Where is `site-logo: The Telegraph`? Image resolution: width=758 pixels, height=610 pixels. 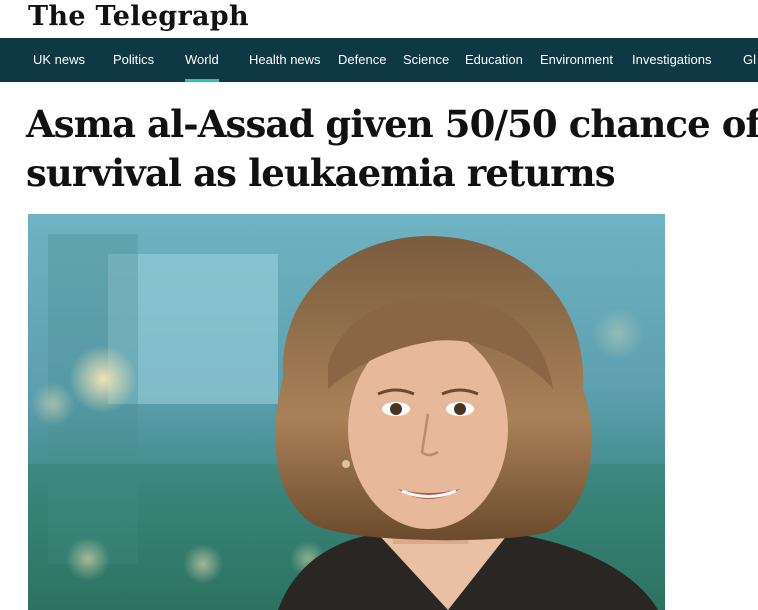
site-logo: The Telegraph is located at coordinates (138, 16).